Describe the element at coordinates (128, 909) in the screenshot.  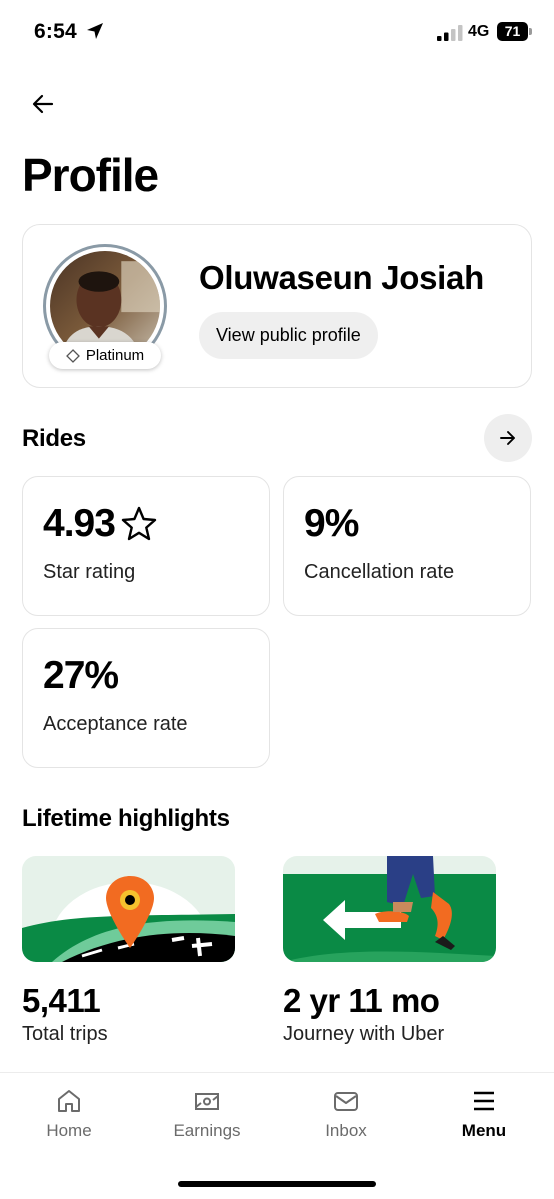
I see `map-pin-road-illustration` at that location.